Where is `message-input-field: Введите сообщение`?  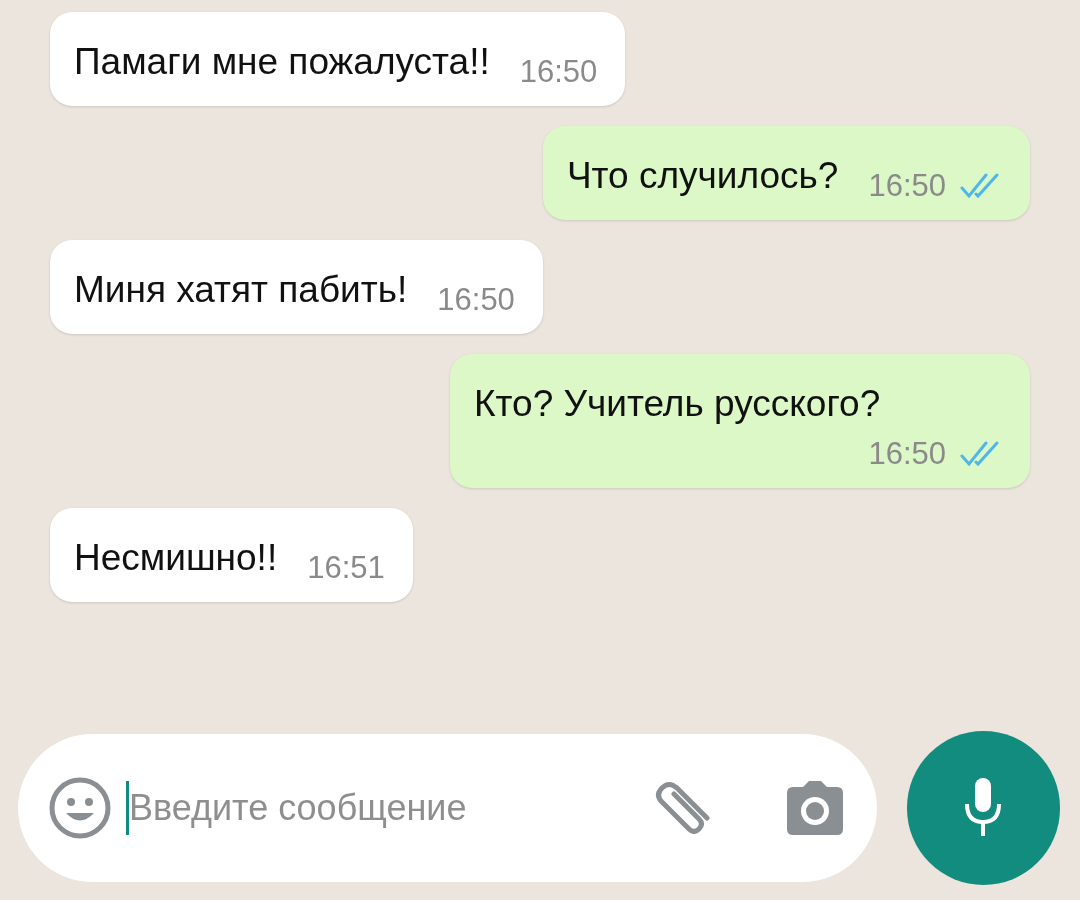
message-input-field: Введите сообщение is located at coordinates (447, 808).